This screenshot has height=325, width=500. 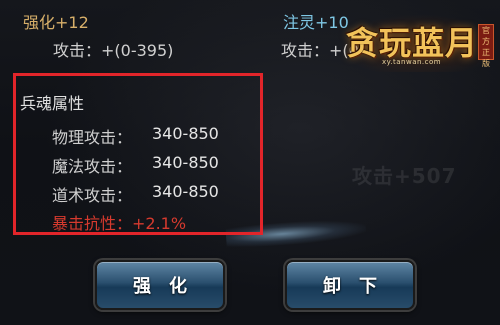 What do you see at coordinates (160, 285) in the screenshot?
I see `enhance-button: 强化` at bounding box center [160, 285].